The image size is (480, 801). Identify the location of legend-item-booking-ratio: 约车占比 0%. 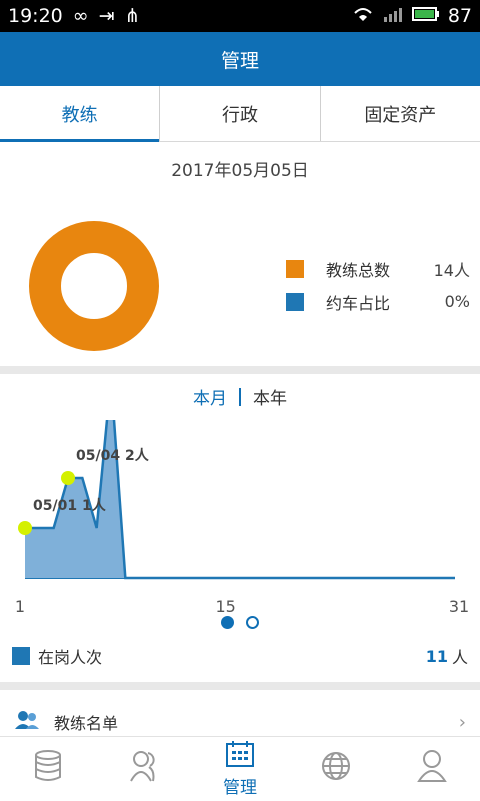
(378, 301).